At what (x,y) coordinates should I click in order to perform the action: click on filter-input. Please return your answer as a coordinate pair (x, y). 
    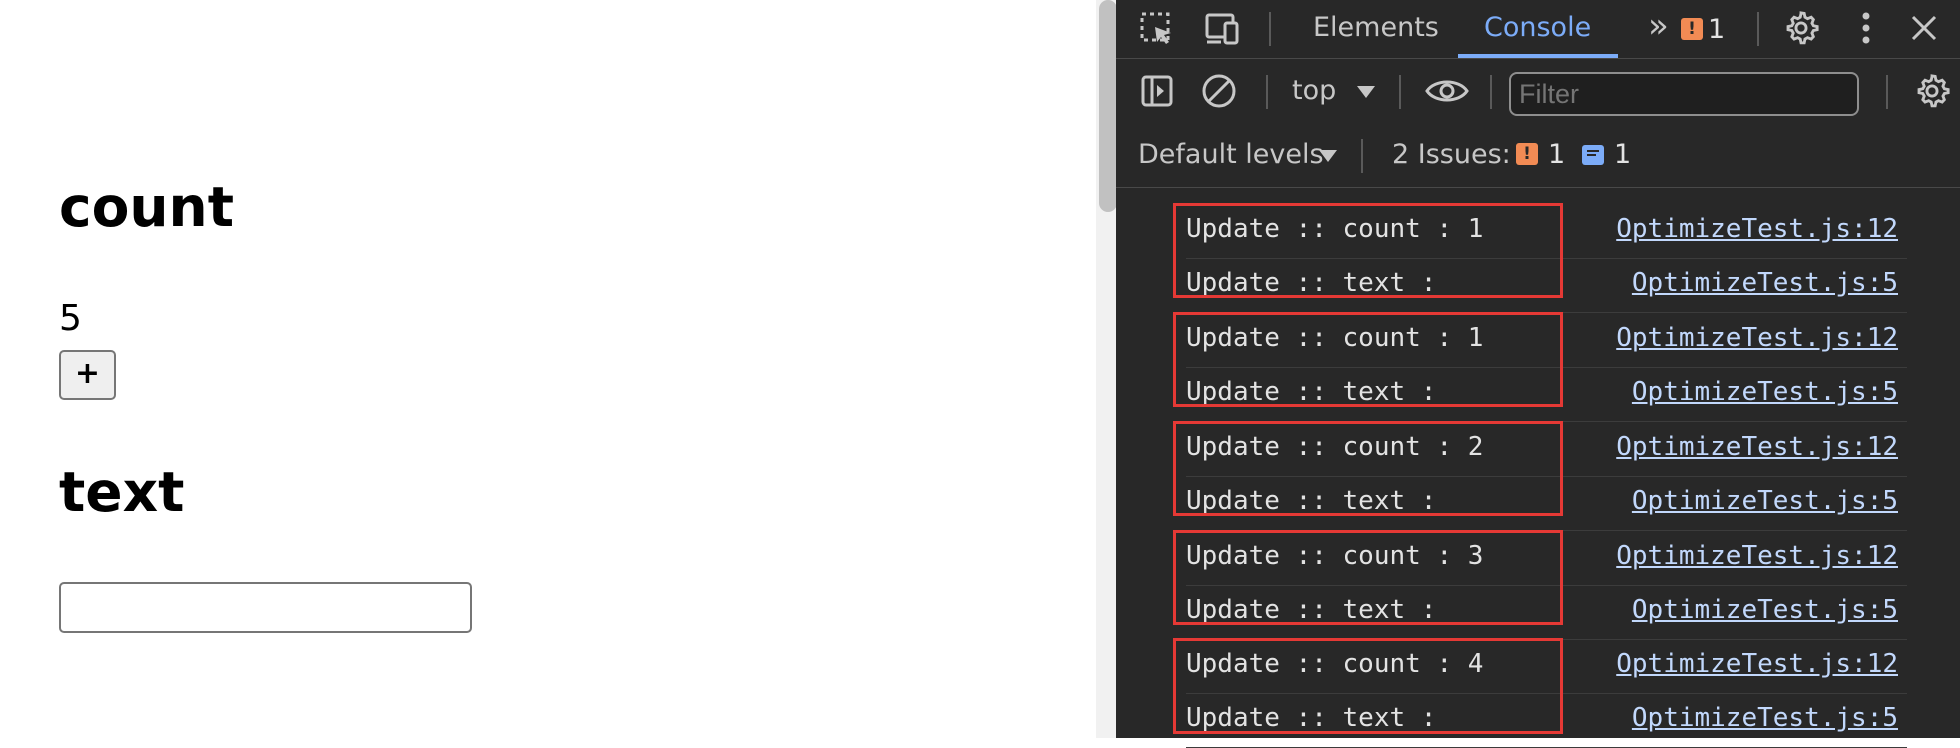
    Looking at the image, I should click on (1684, 94).